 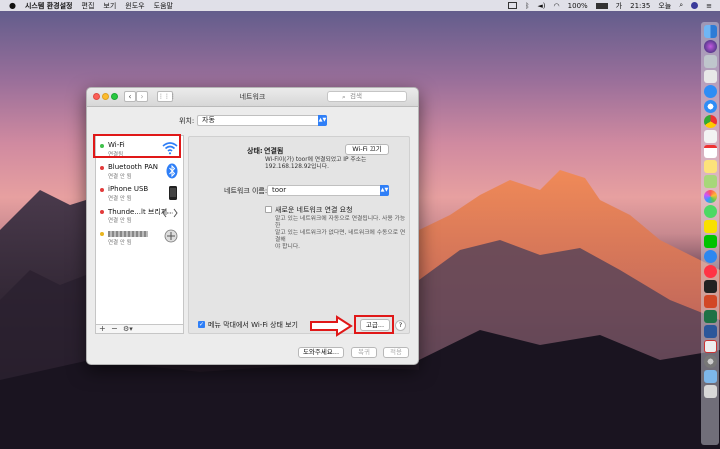 I want to click on system-preferences-icon, so click(x=710, y=361).